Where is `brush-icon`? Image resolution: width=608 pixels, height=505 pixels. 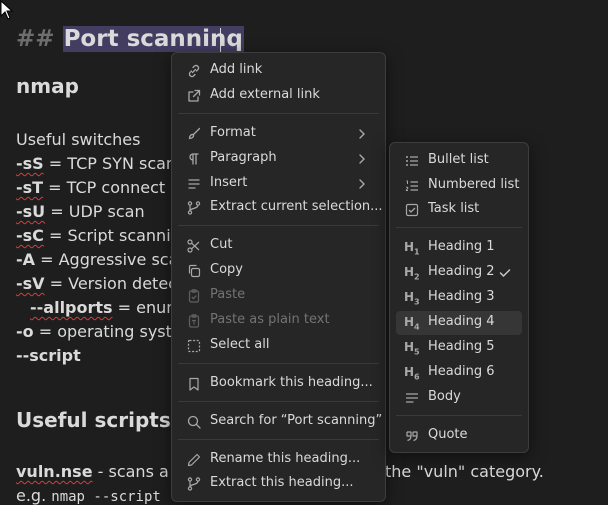
brush-icon is located at coordinates (194, 133).